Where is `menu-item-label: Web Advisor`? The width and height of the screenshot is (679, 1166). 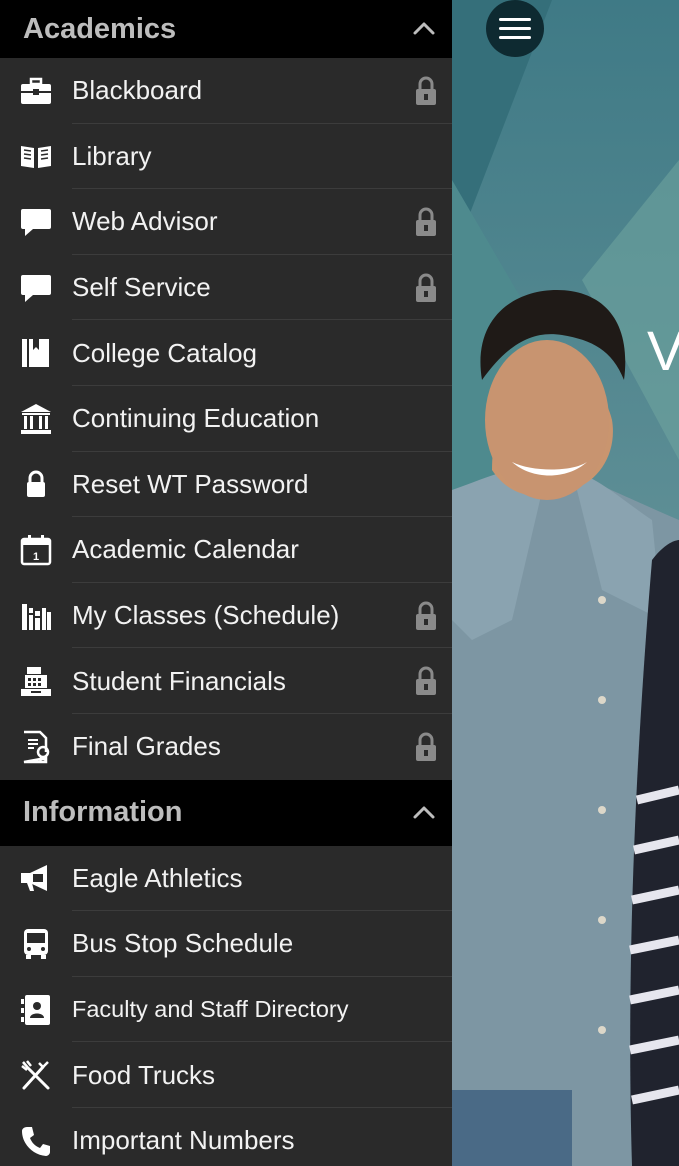 menu-item-label: Web Advisor is located at coordinates (145, 221).